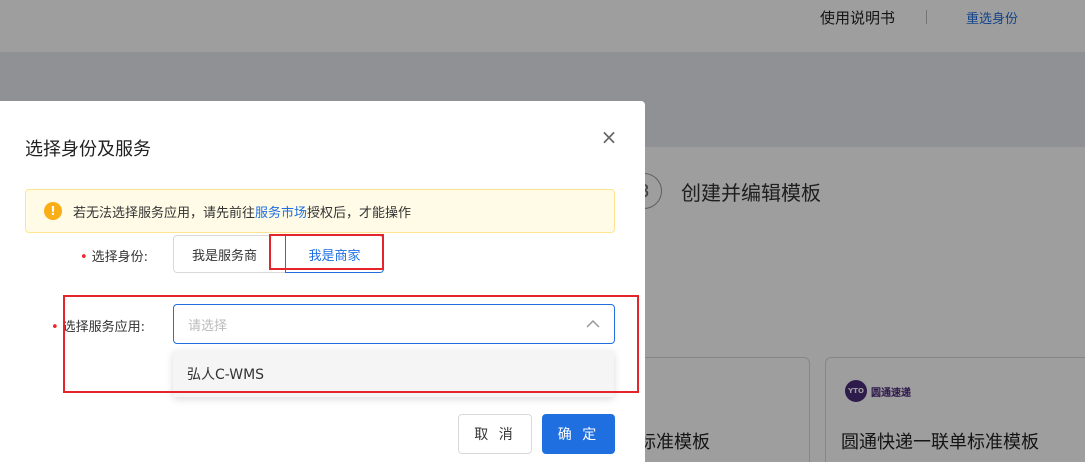 The height and width of the screenshot is (462, 1085). Describe the element at coordinates (578, 434) in the screenshot. I see `confirm-button: 确 定` at that location.